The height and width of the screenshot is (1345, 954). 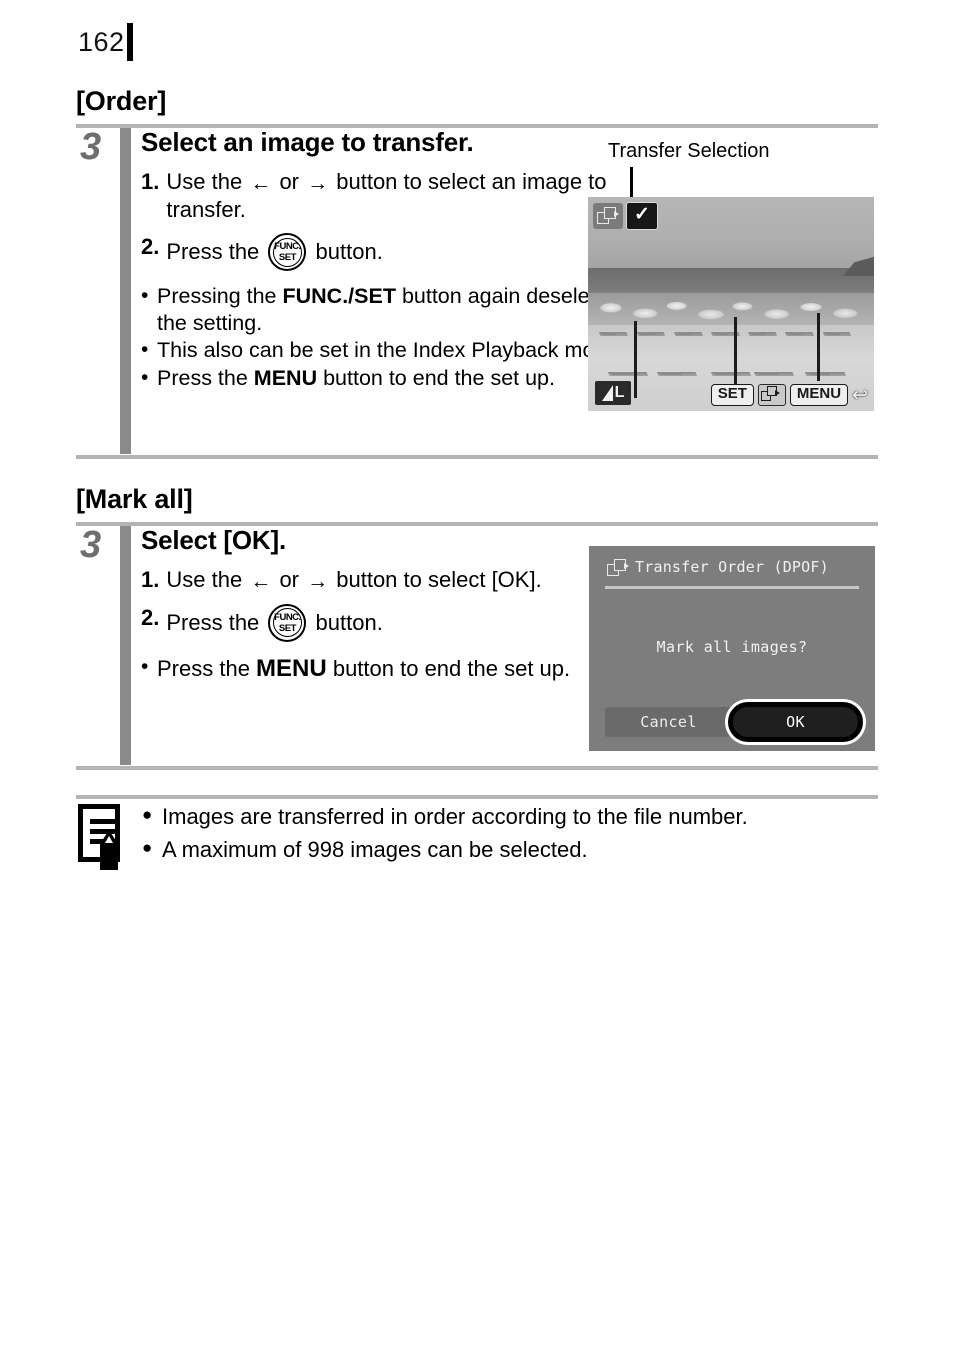 I want to click on dialog-title-underline, so click(x=732, y=587).